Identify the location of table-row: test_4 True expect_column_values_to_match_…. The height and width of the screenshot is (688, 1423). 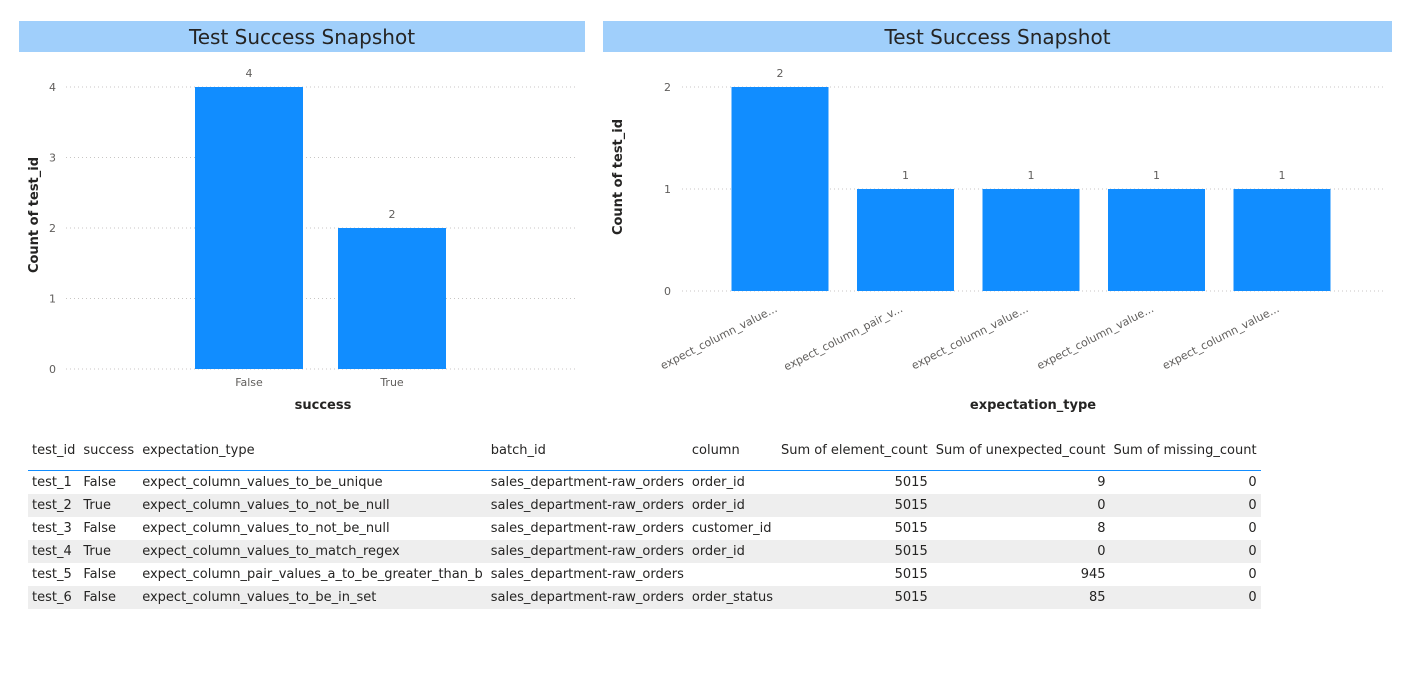
(644, 551).